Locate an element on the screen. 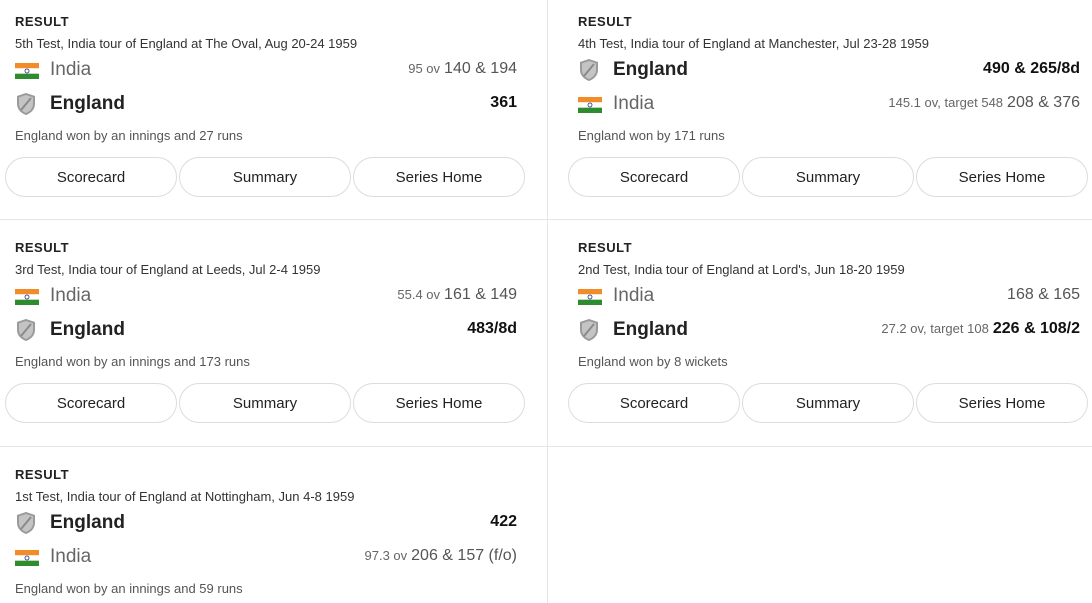 The image size is (1092, 603). team-score: 97.3 ov 206 & 157 (f/o) is located at coordinates (441, 556).